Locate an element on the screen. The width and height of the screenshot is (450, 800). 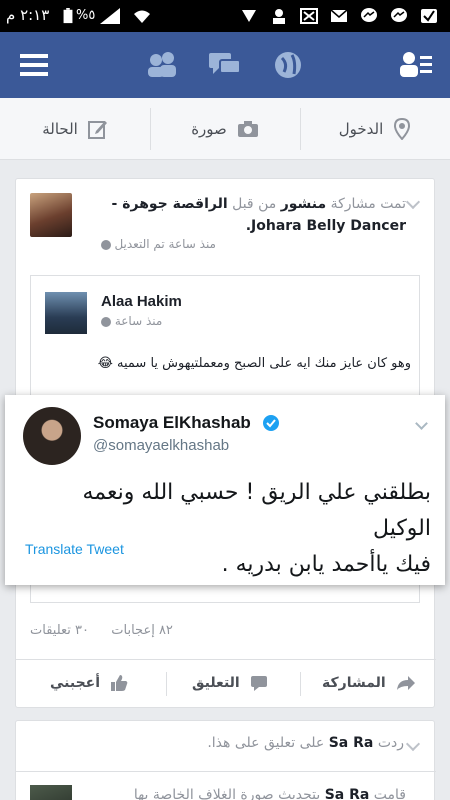
by-text: من قبل is located at coordinates (254, 204).